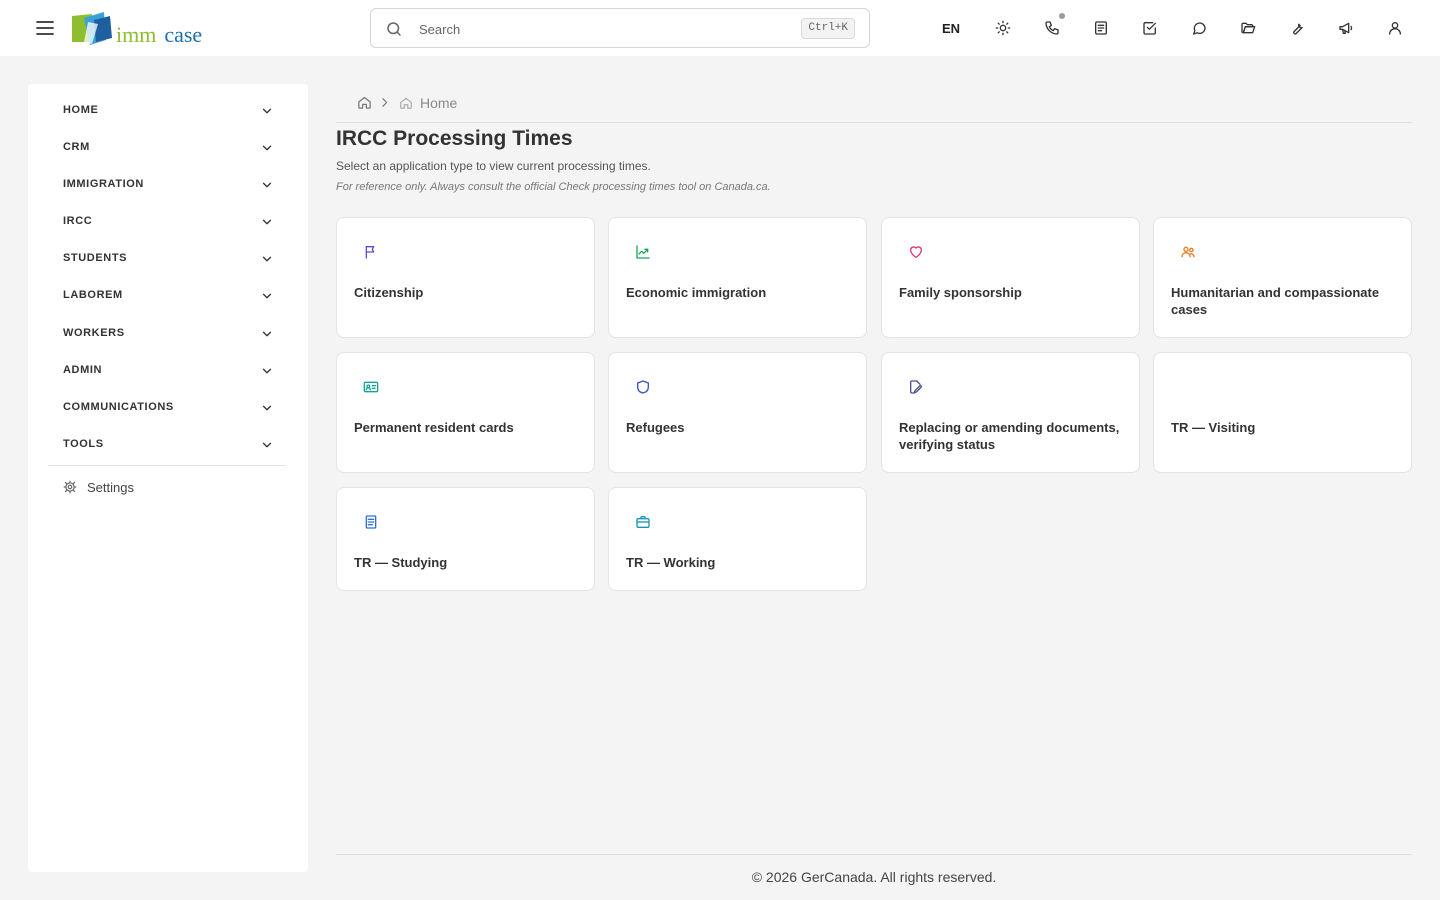 This screenshot has width=1440, height=900. Describe the element at coordinates (737, 412) in the screenshot. I see `card-refugees: Refugees` at that location.